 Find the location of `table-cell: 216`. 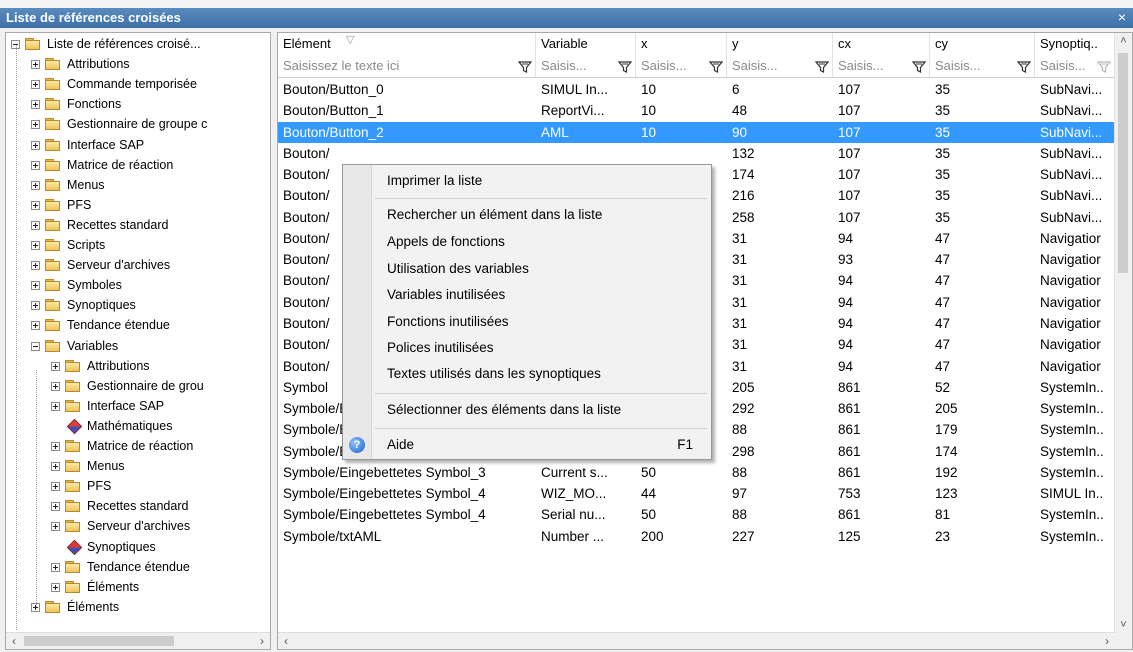

table-cell: 216 is located at coordinates (743, 196).